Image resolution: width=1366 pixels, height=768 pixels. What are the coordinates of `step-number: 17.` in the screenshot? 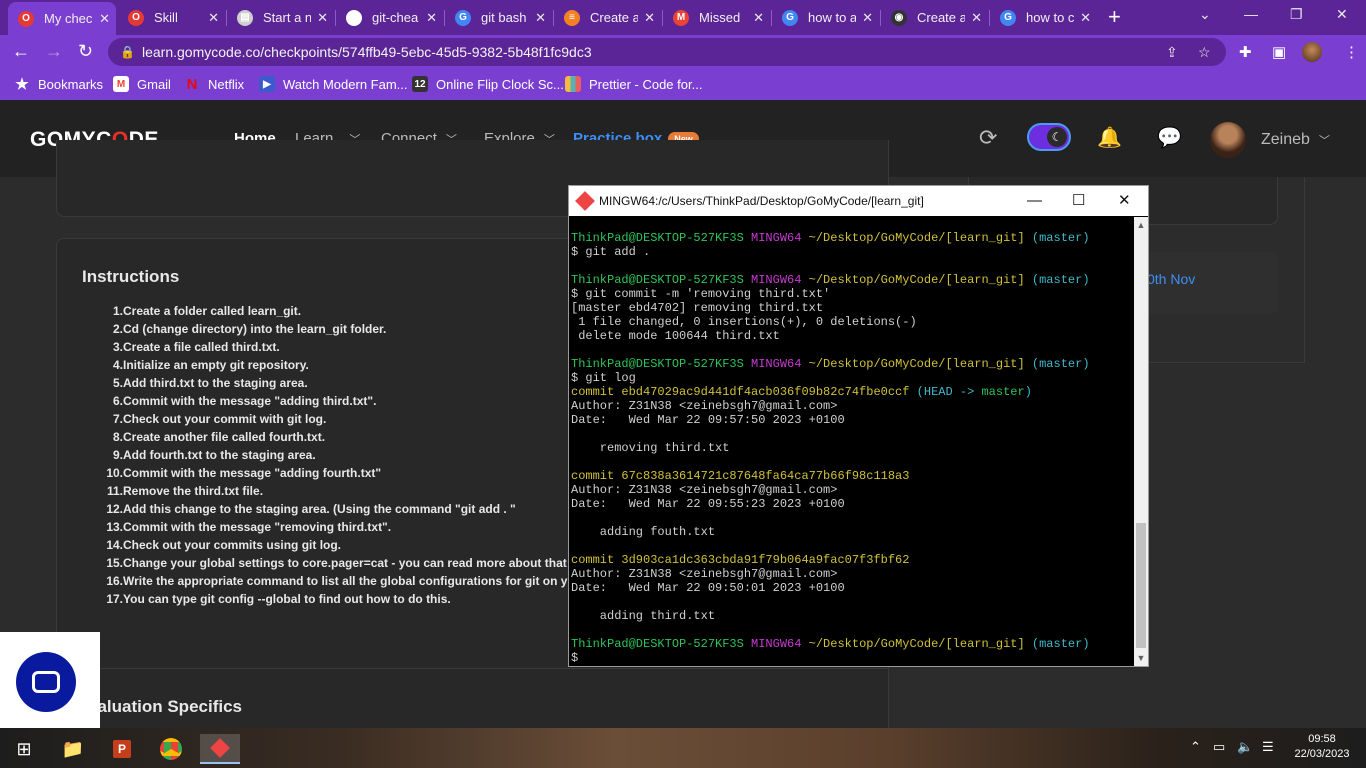 It's located at (114, 599).